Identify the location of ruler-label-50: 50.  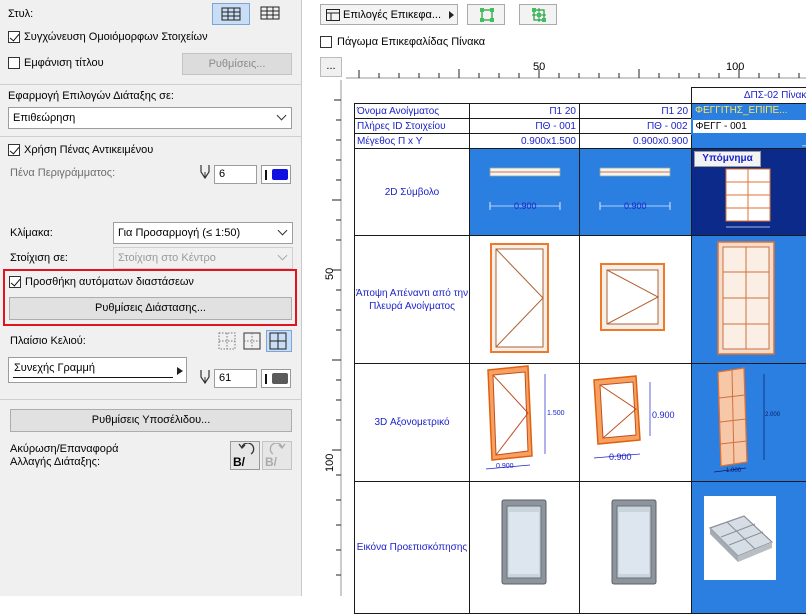
(539, 67).